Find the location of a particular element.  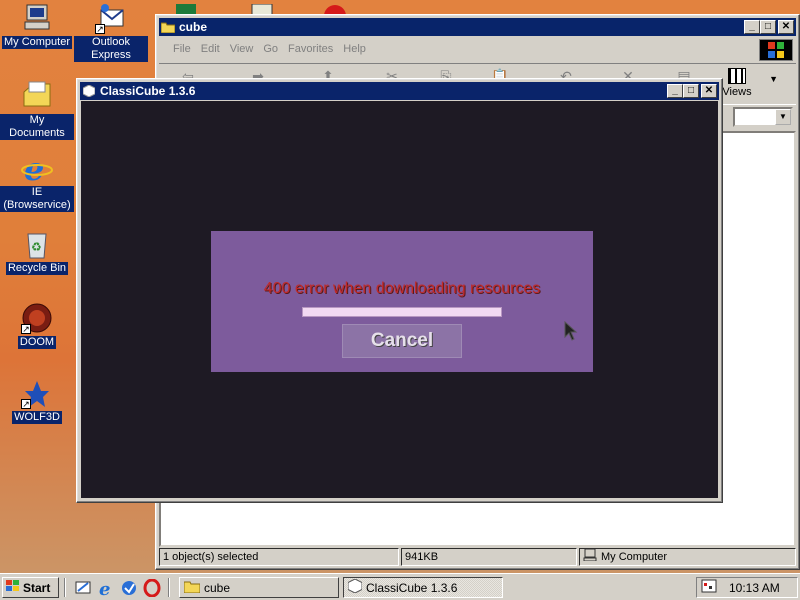

show-desktop-icon is located at coordinates (83, 588).